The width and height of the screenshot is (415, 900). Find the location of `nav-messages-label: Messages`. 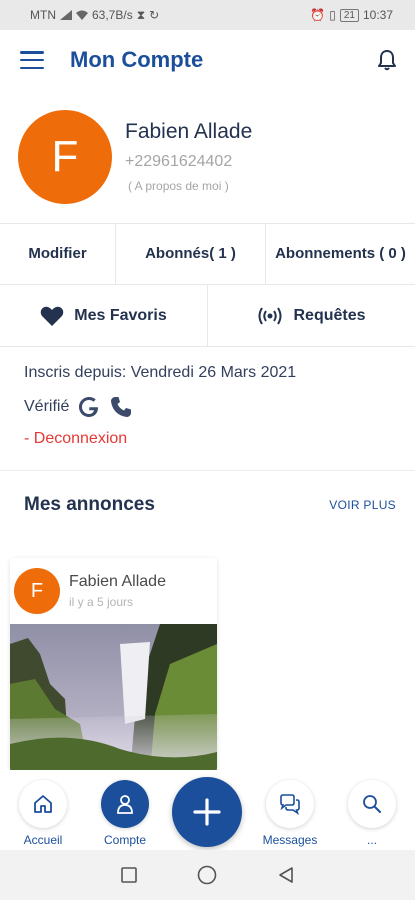

nav-messages-label: Messages is located at coordinates (290, 840).